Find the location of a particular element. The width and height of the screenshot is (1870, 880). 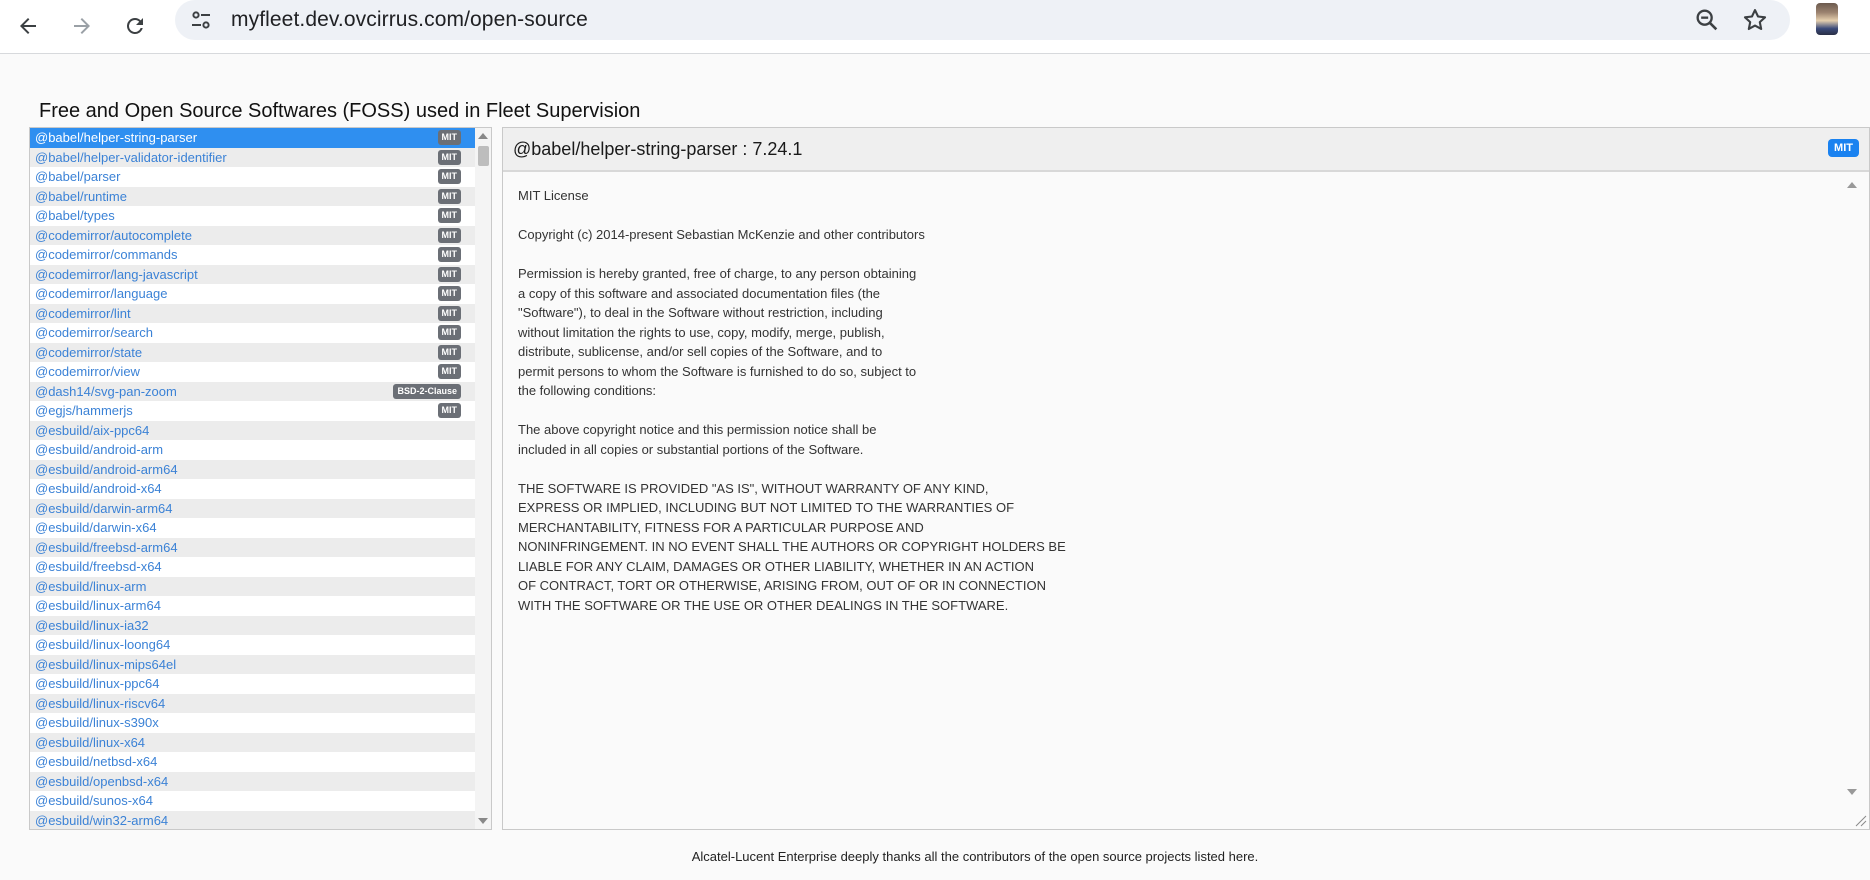

package-name: @esbuild/aix-ppc64 is located at coordinates (92, 430).